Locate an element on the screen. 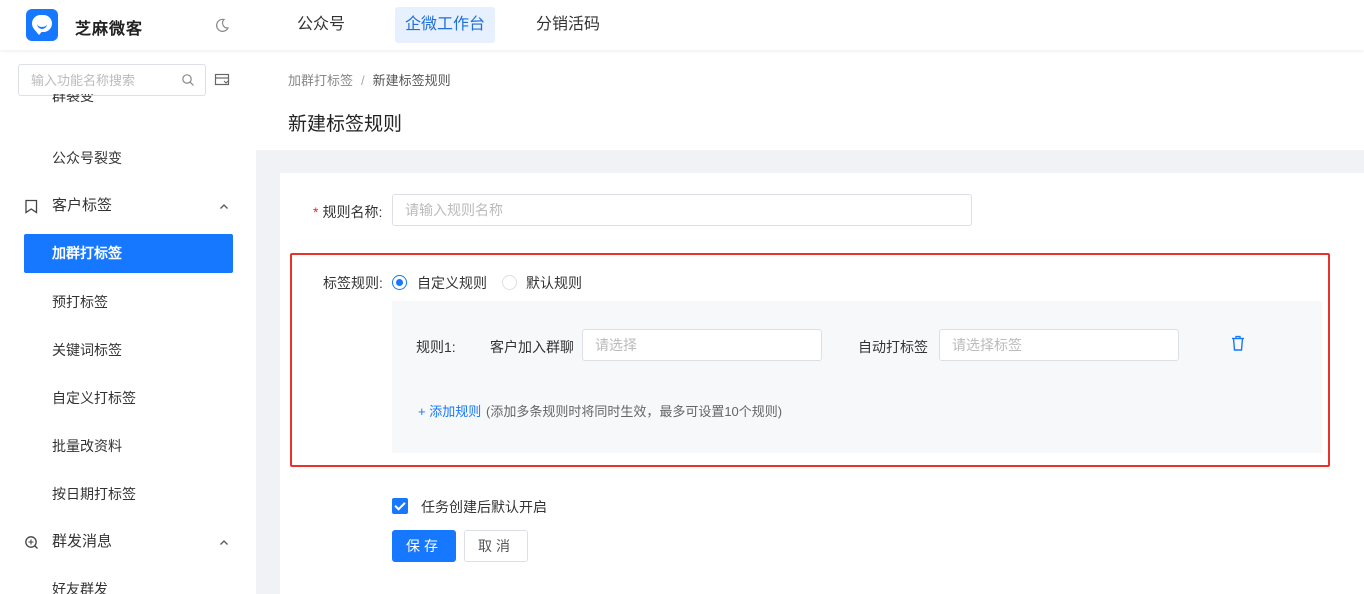 Image resolution: width=1364 pixels, height=594 pixels. sidebar-item-batch-edit: 批量改资料 is located at coordinates (128, 446).